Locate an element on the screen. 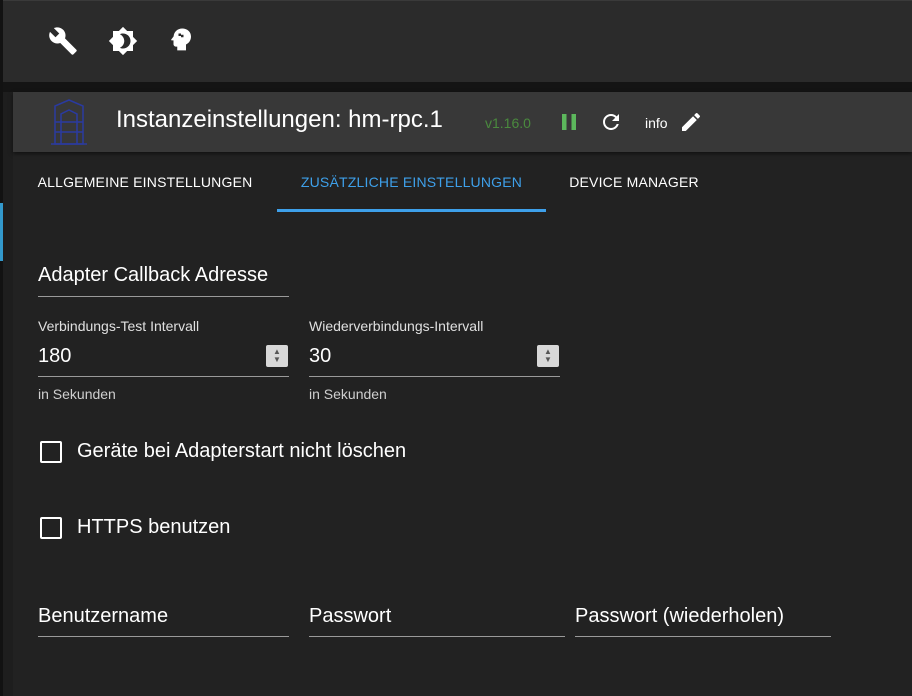 The width and height of the screenshot is (912, 696). toolbar-separator is located at coordinates (457, 87).